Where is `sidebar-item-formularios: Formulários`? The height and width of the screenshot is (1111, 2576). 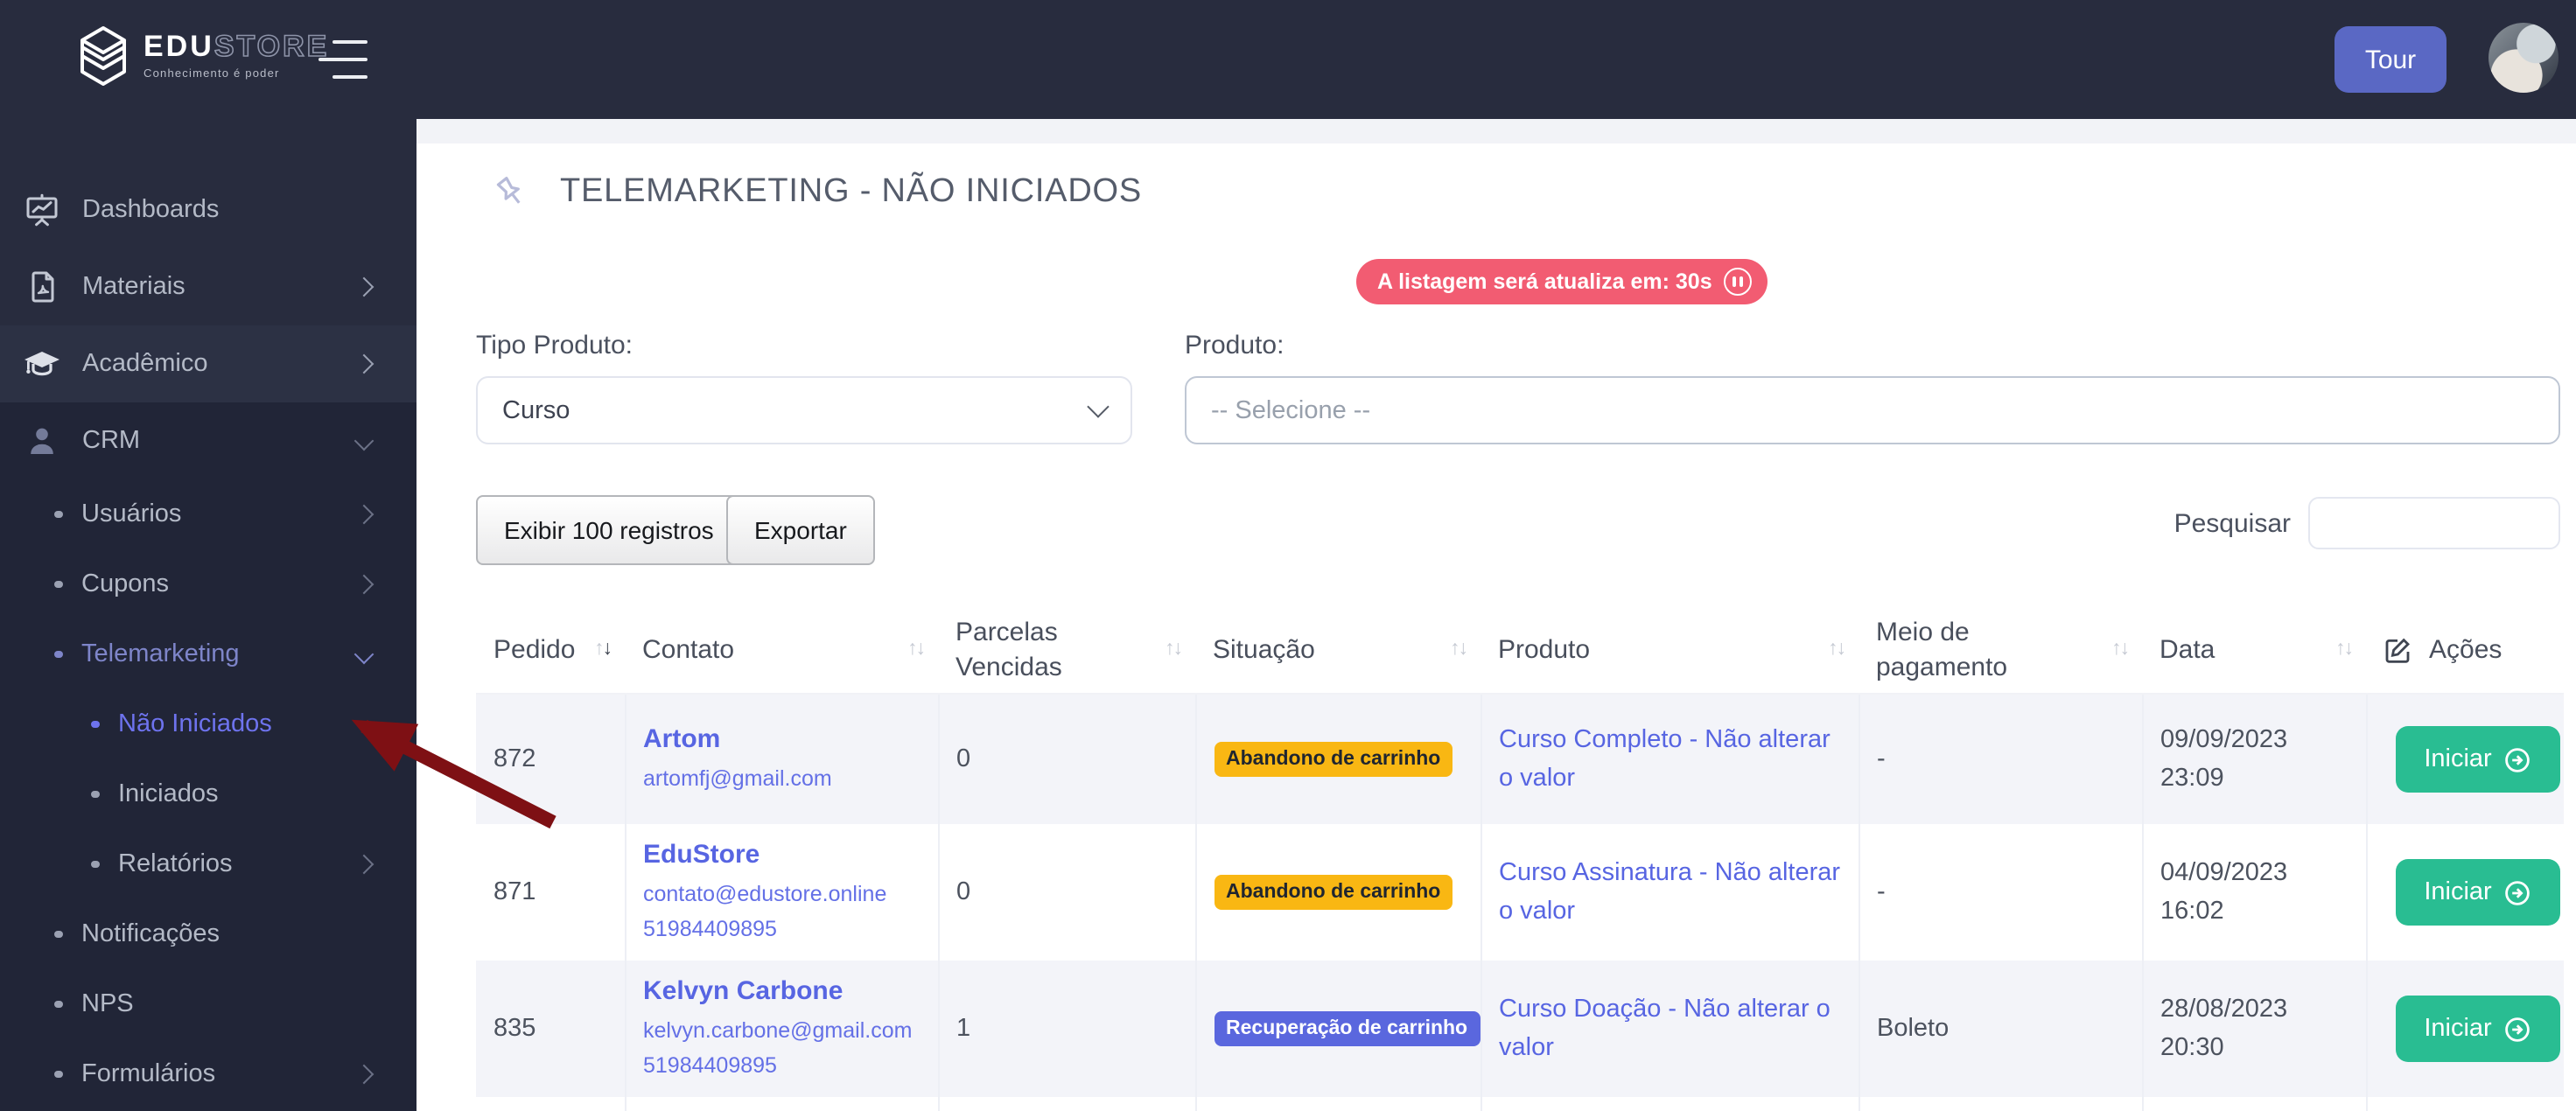 sidebar-item-formularios: Formulários is located at coordinates (208, 1074).